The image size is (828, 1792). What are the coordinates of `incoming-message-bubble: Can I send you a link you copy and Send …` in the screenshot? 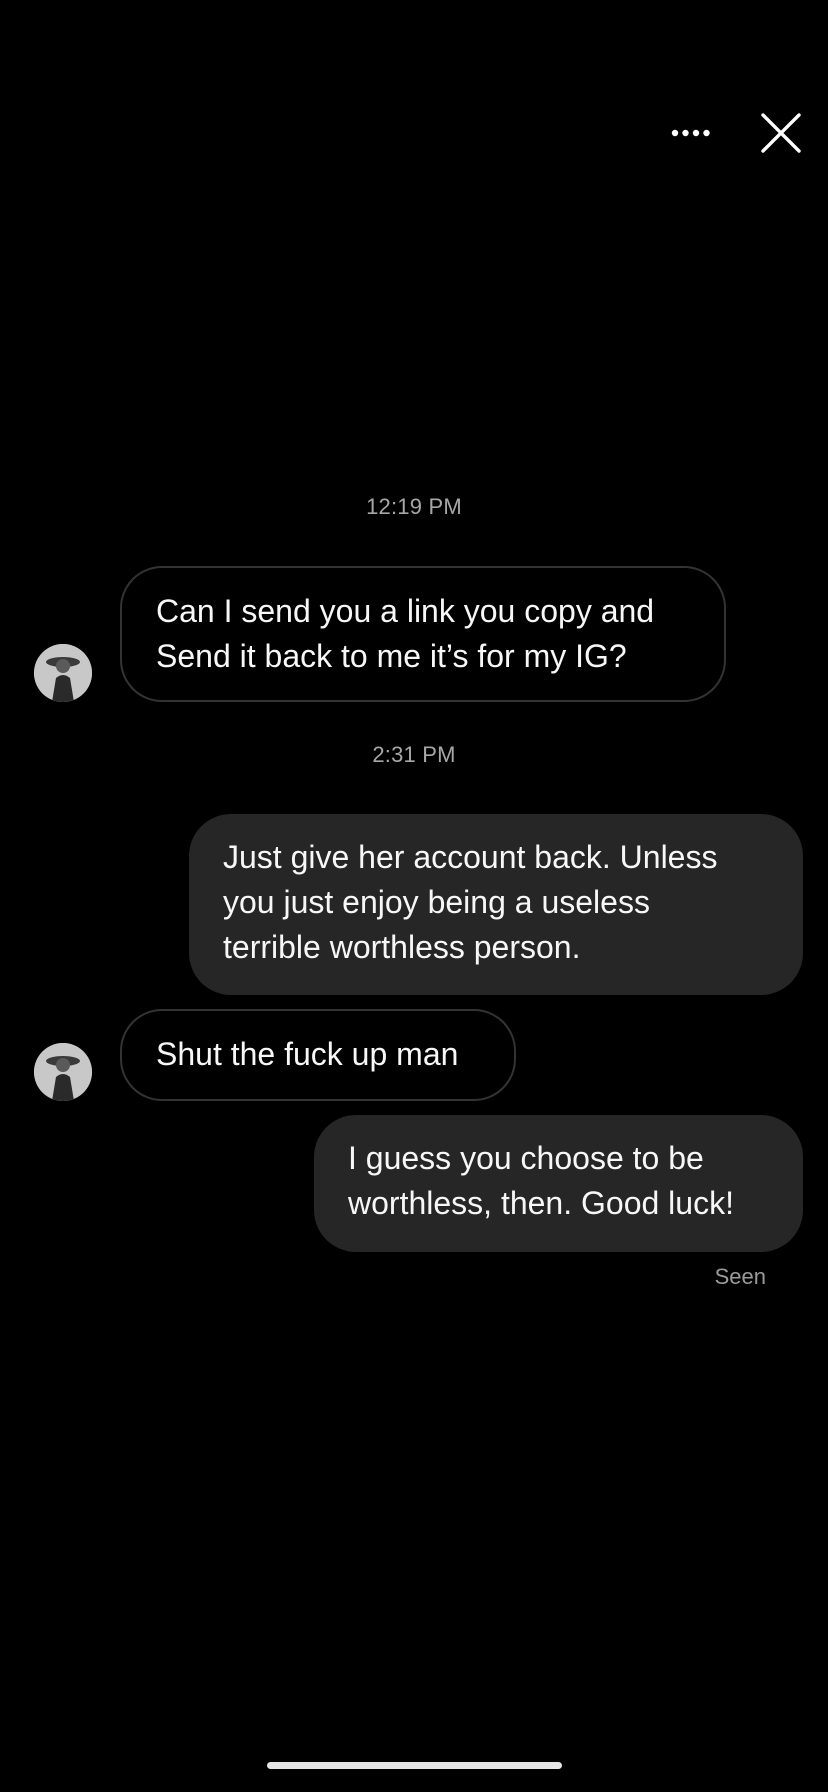 It's located at (423, 634).